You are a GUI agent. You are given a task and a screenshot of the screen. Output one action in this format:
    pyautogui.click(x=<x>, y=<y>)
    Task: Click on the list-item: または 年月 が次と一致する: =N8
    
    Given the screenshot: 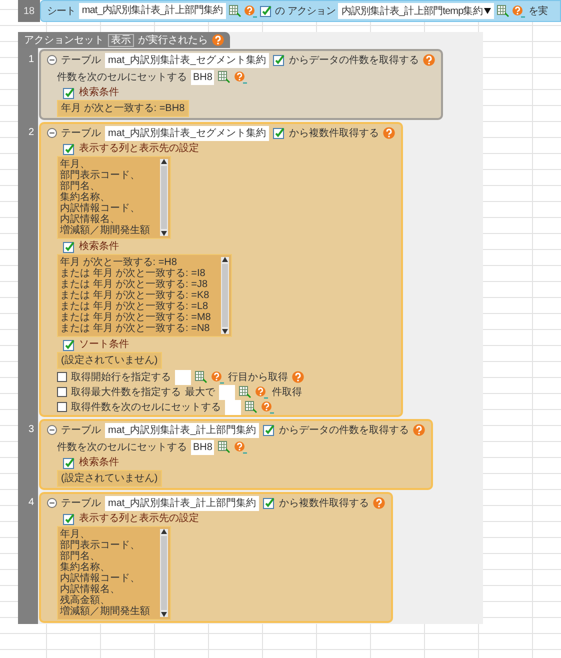 What is the action you would take?
    pyautogui.click(x=135, y=328)
    